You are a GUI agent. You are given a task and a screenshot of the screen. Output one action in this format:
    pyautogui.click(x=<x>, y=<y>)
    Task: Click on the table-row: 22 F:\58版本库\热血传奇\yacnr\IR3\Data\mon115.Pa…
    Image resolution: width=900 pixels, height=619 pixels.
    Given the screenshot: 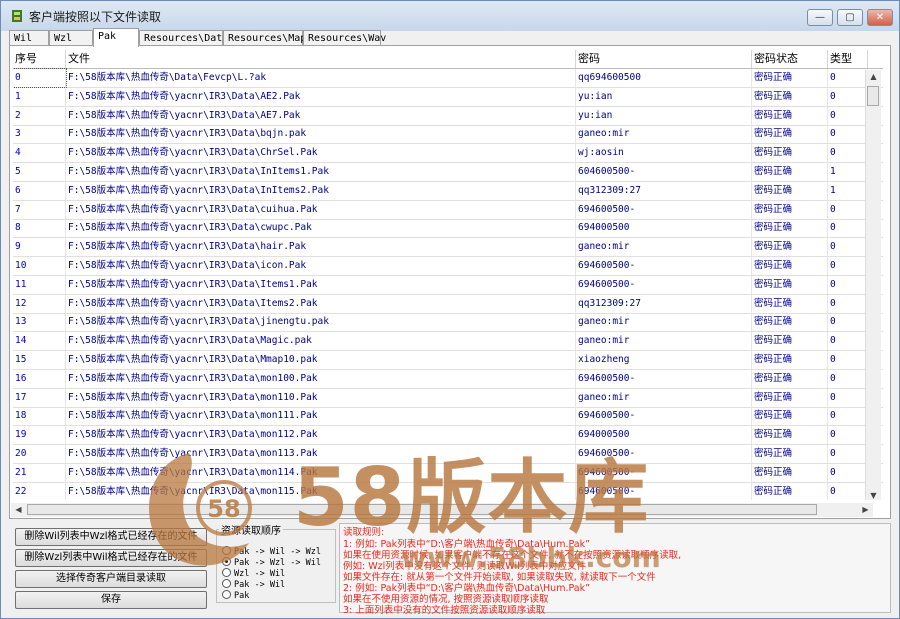 What is the action you would take?
    pyautogui.click(x=448, y=491)
    